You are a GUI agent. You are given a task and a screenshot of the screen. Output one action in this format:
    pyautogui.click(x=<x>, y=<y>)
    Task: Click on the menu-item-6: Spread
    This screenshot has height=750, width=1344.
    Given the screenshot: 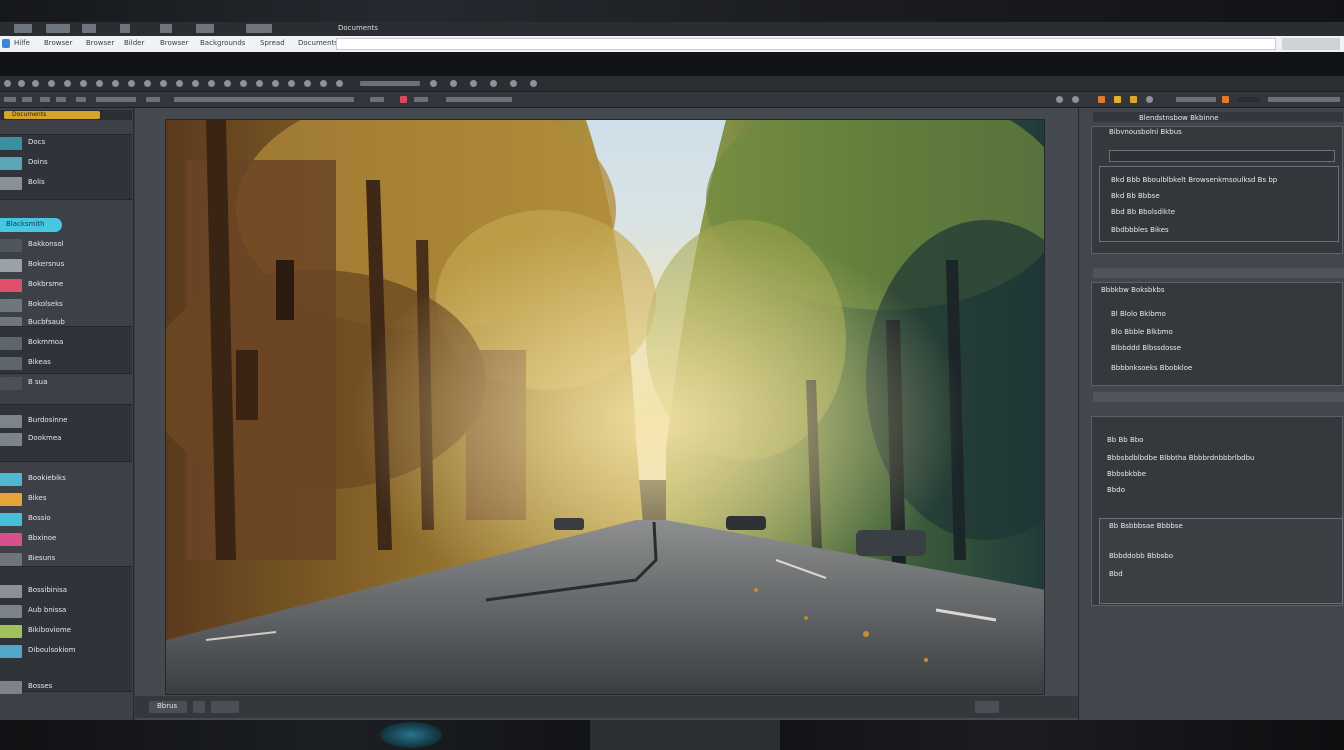 What is the action you would take?
    pyautogui.click(x=272, y=43)
    